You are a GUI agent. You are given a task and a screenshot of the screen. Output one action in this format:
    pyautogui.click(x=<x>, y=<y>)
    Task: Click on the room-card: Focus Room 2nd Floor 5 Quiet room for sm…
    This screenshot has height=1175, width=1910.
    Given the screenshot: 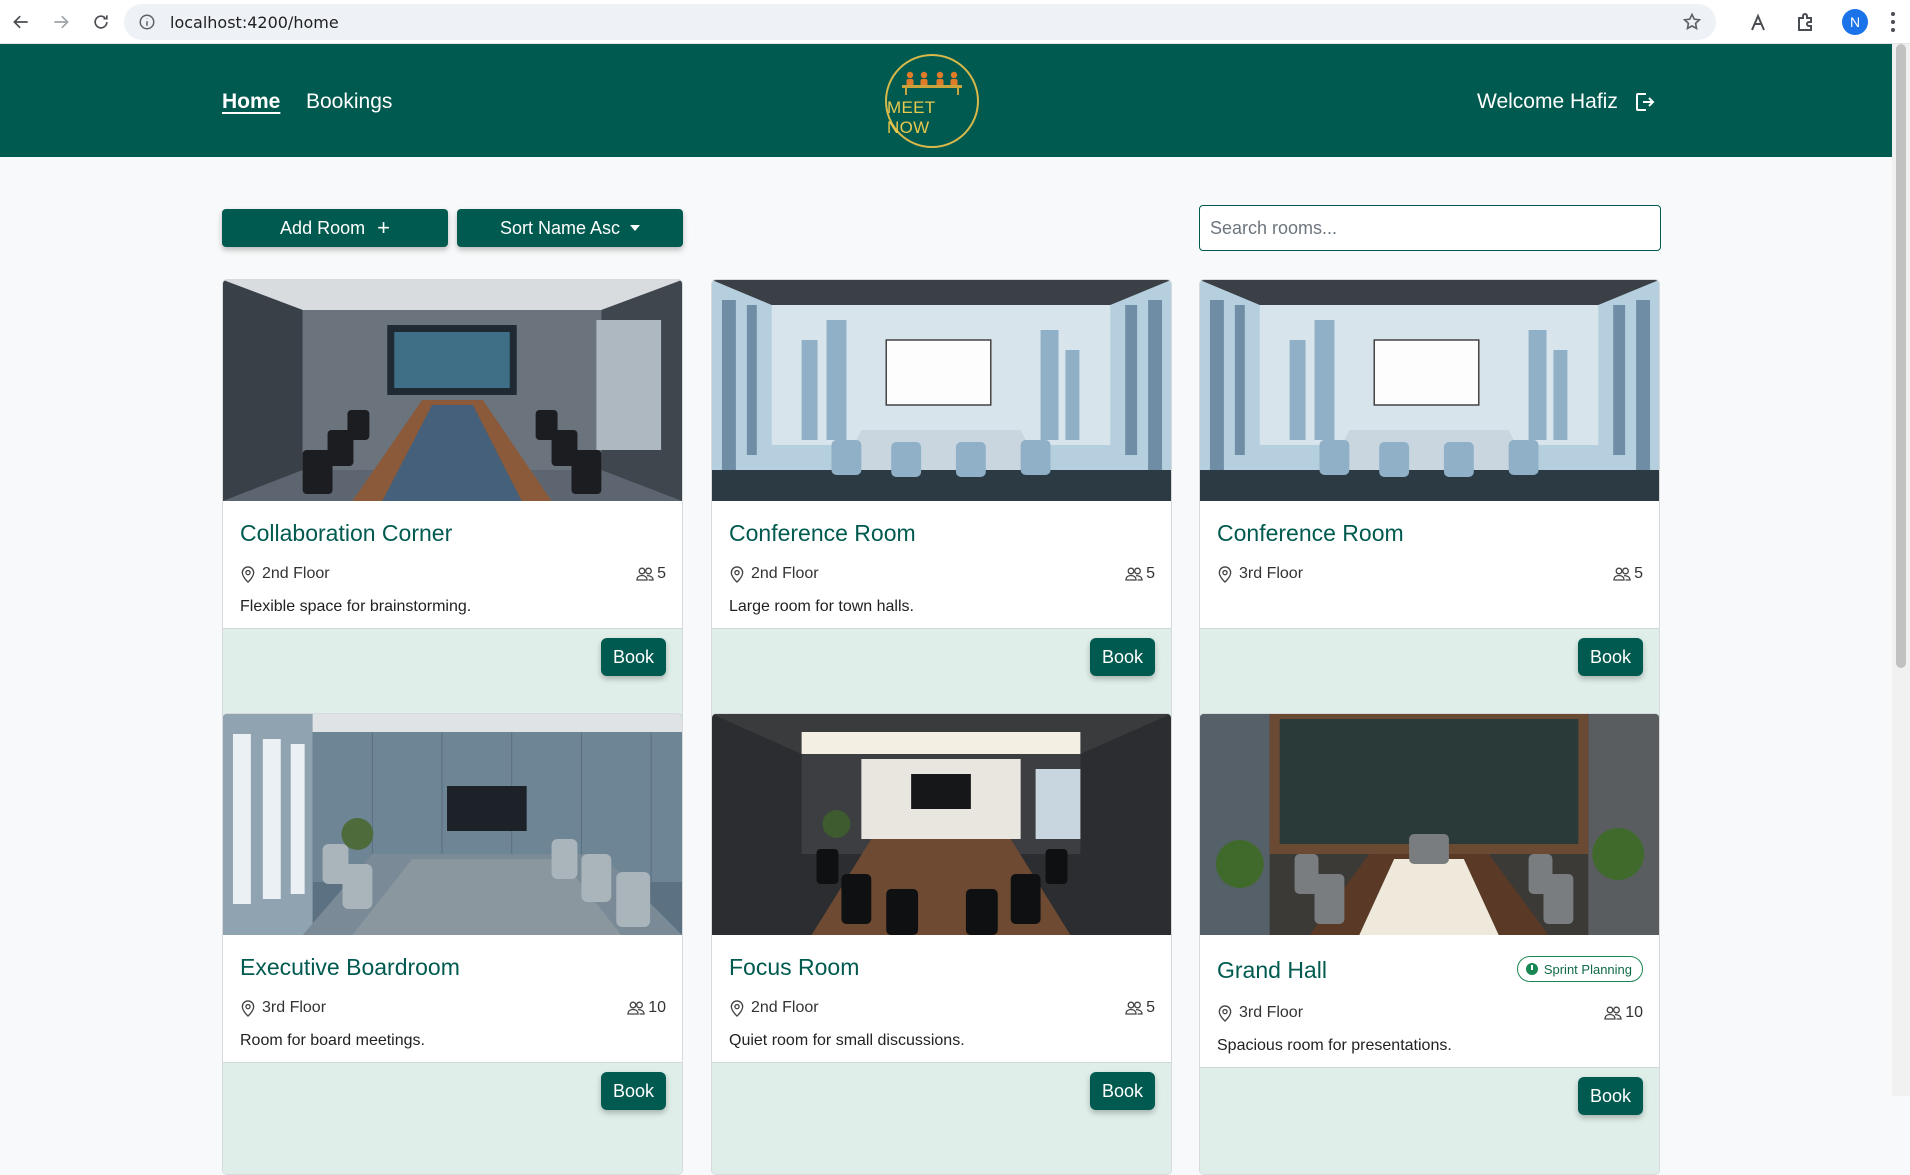 What is the action you would take?
    pyautogui.click(x=941, y=944)
    